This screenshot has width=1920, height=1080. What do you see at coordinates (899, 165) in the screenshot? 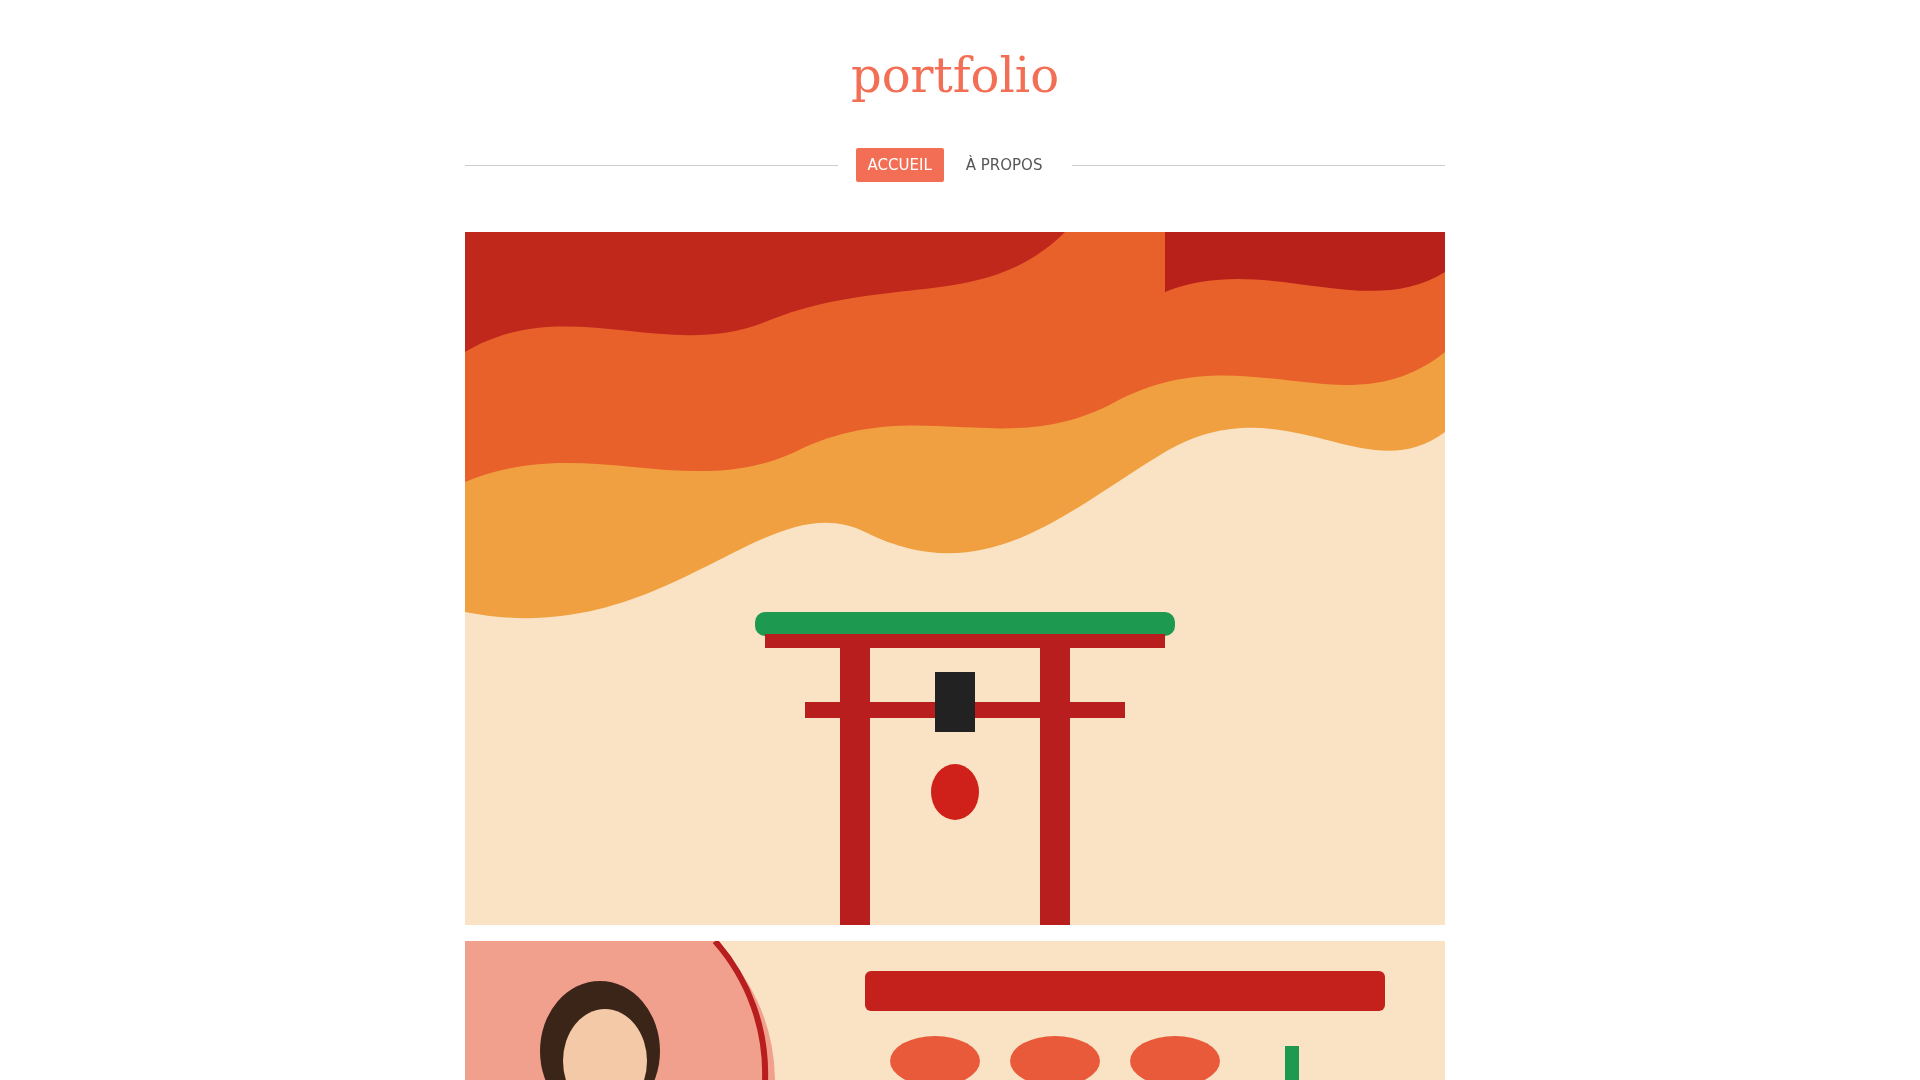
I see `nav-tab: ACCUEIL` at bounding box center [899, 165].